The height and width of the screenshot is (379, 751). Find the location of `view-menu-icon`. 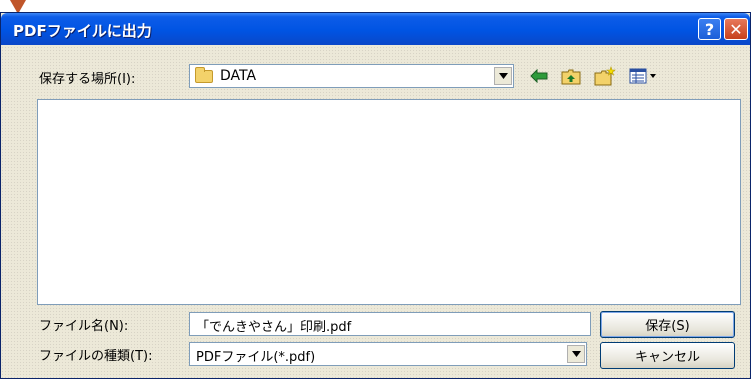

view-menu-icon is located at coordinates (642, 76).